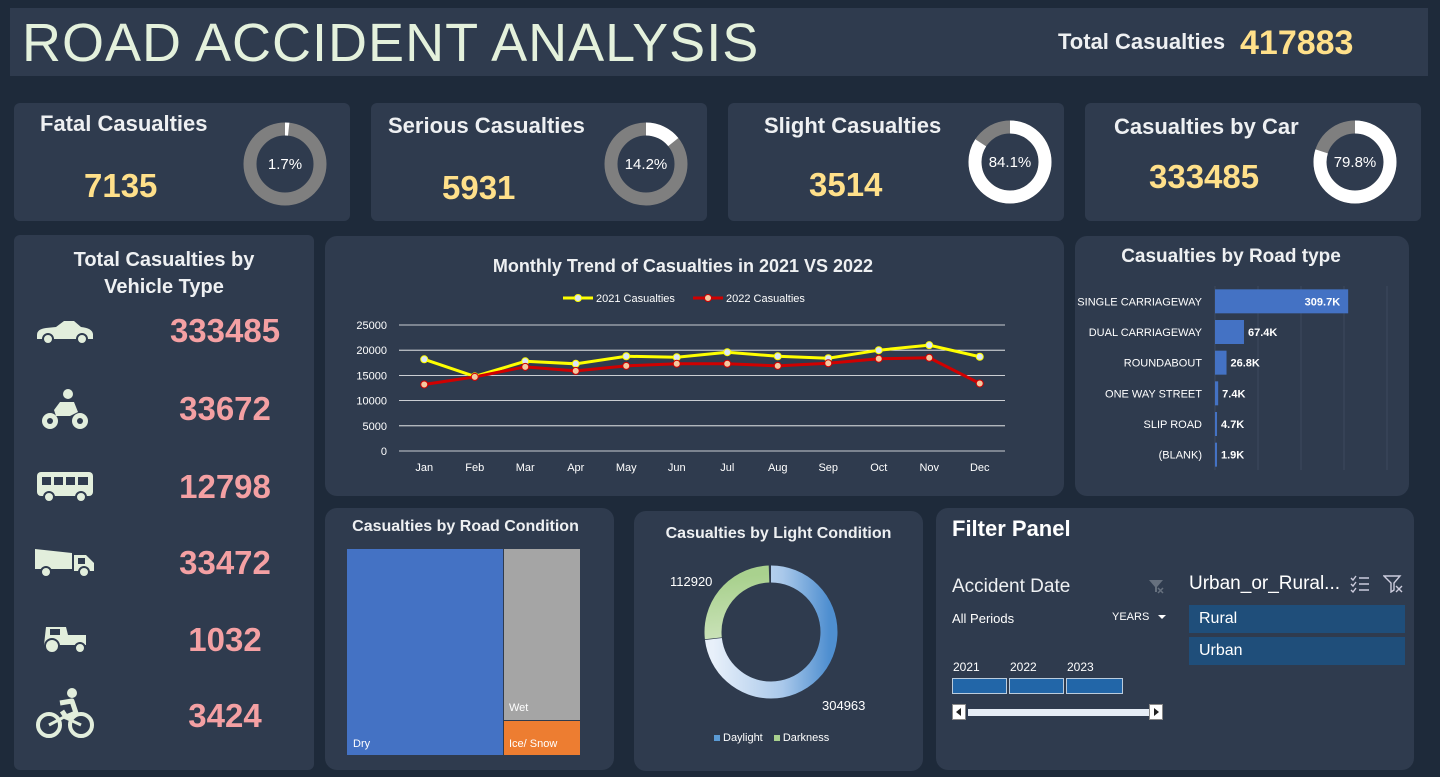 This screenshot has width=1440, height=777. I want to click on x-tick-label: Mar, so click(525, 468).